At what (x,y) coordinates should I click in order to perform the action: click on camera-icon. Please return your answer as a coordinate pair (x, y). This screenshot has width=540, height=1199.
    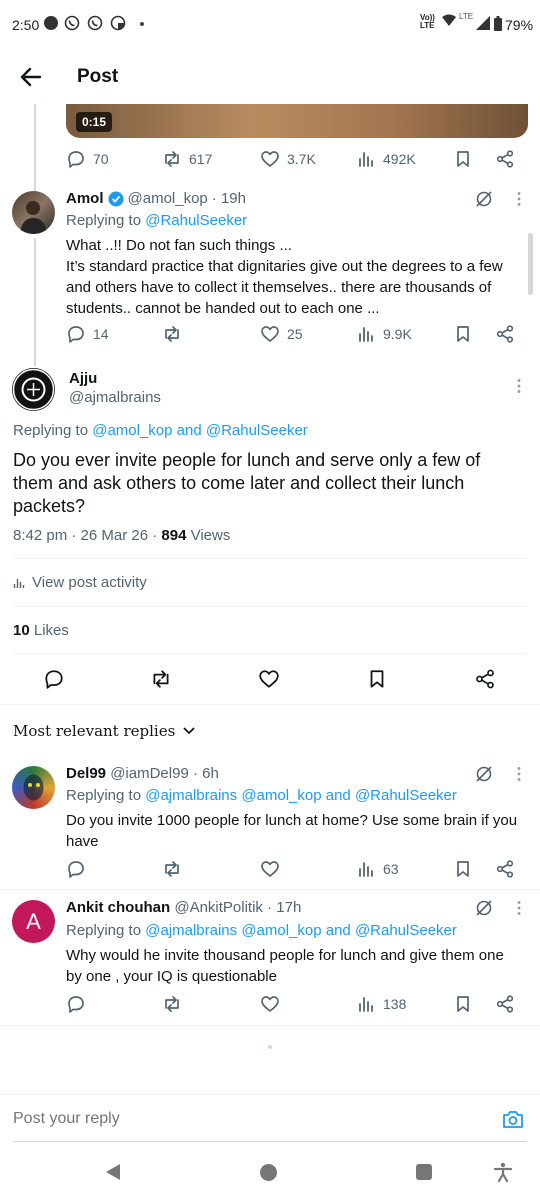
    Looking at the image, I should click on (513, 1119).